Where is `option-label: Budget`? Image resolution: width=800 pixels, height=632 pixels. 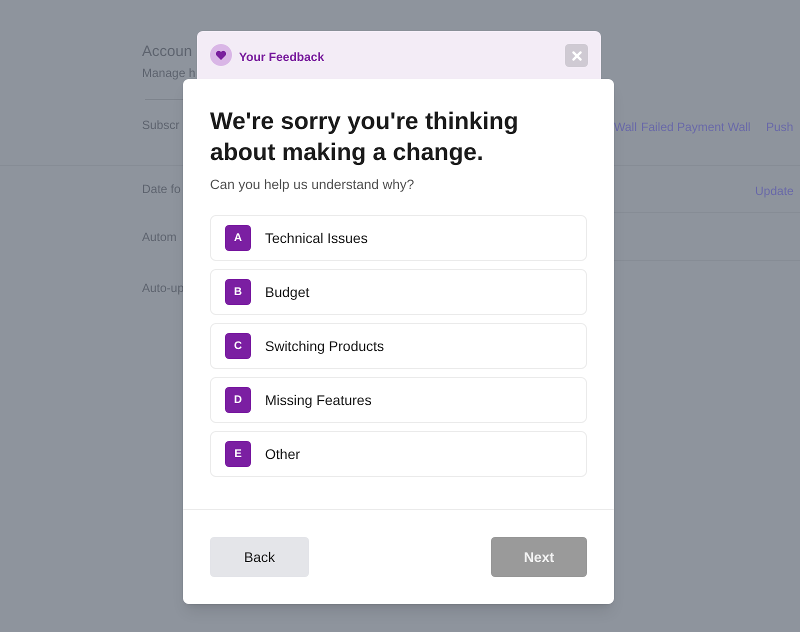
option-label: Budget is located at coordinates (287, 292).